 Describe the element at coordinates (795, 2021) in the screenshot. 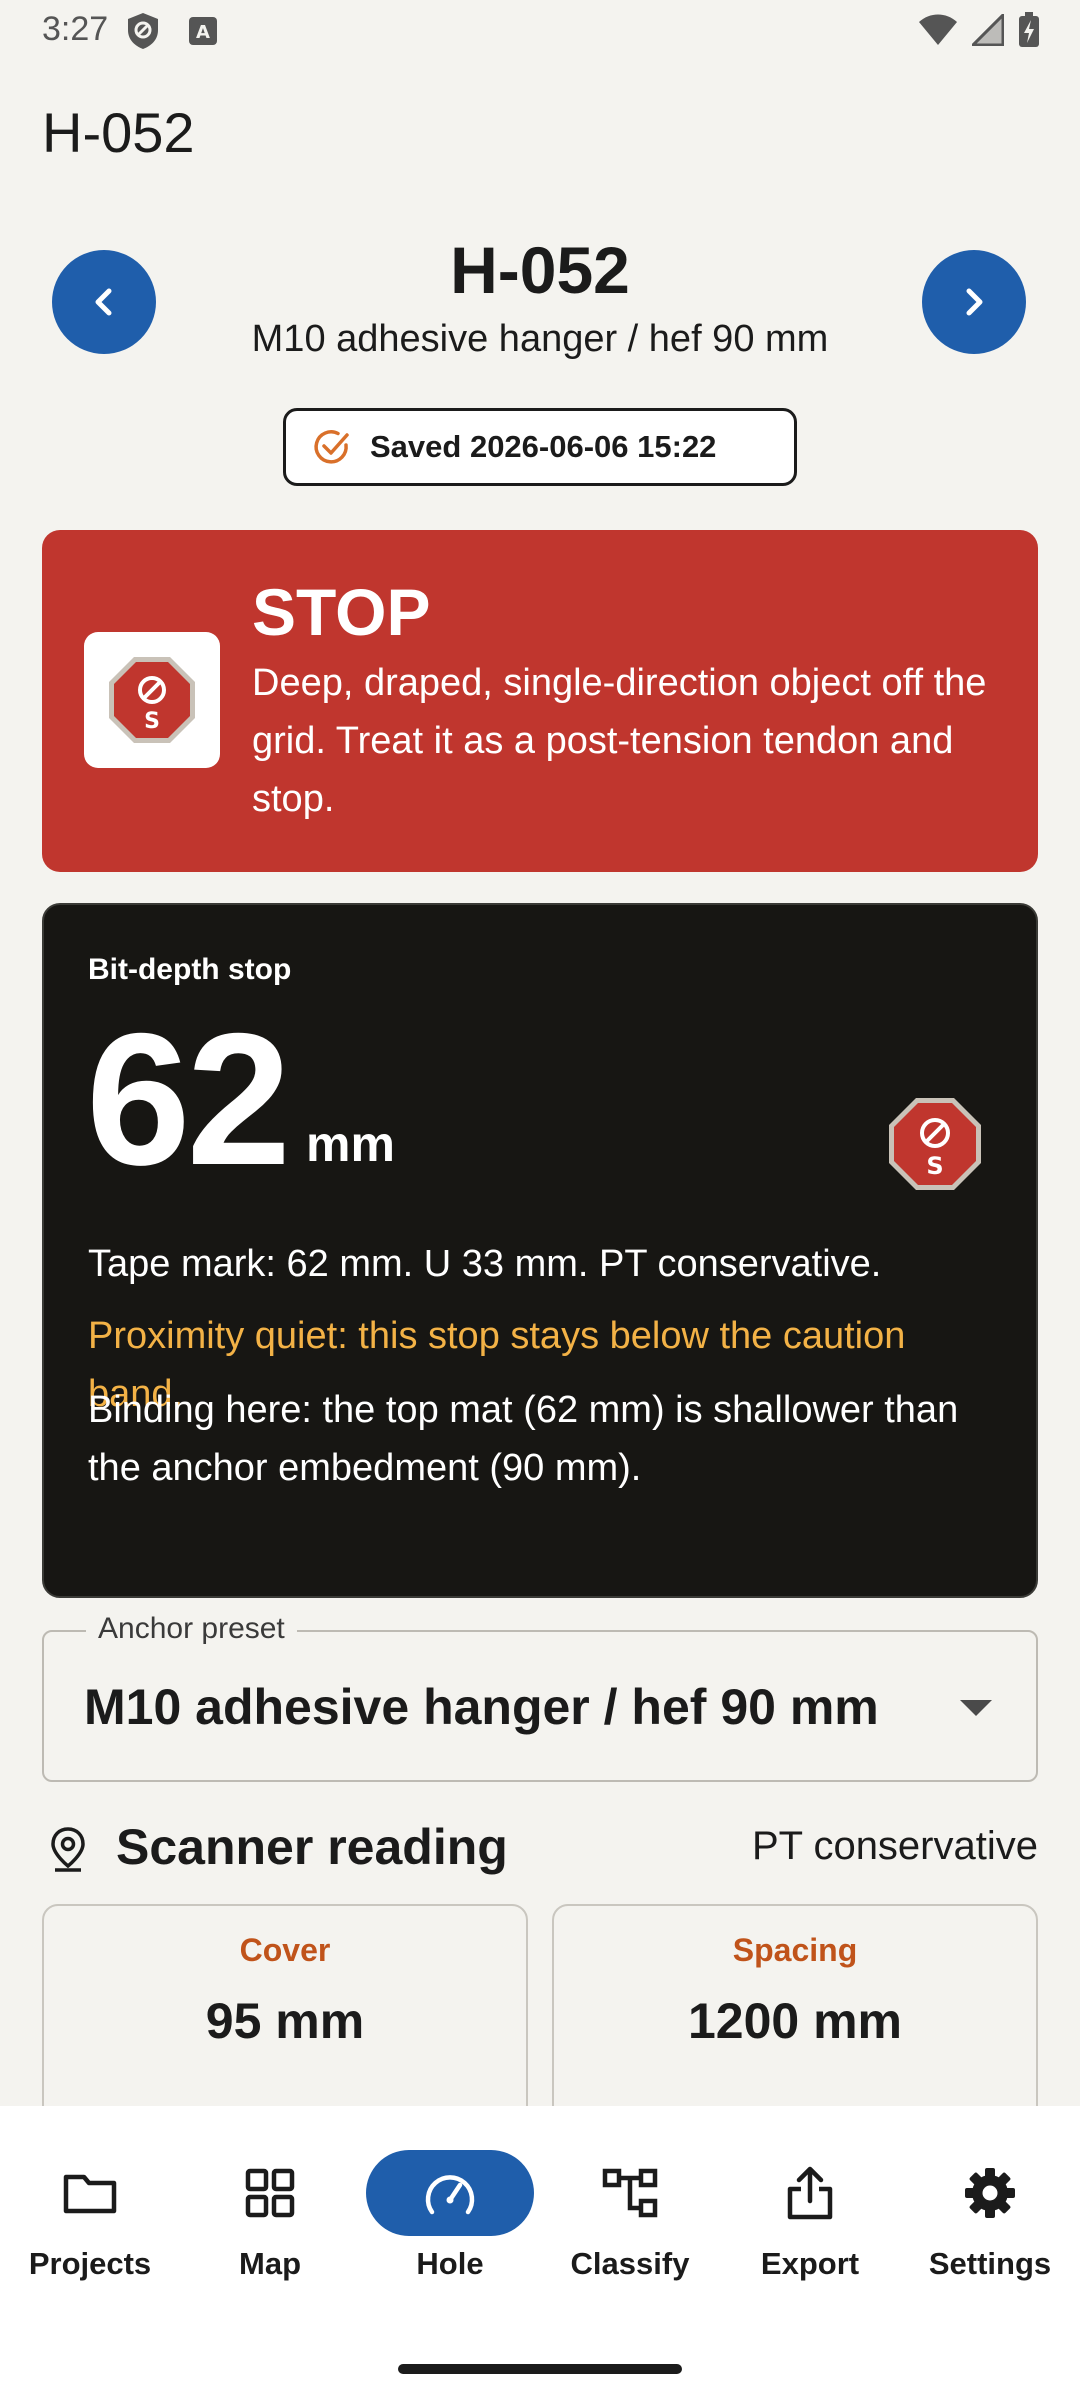

I see `spacing-value: 1200 mm` at that location.